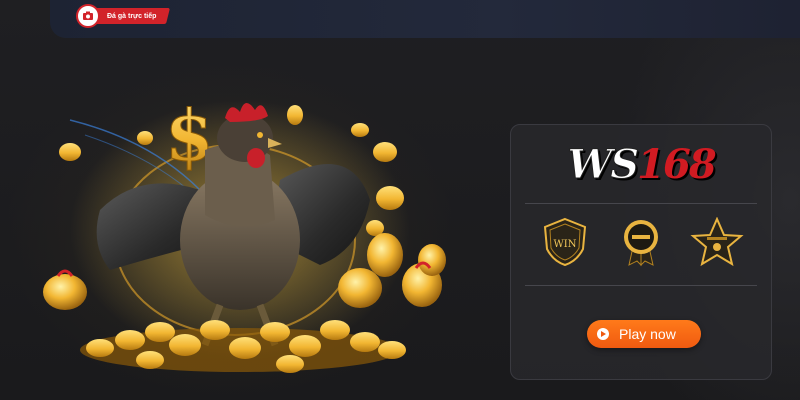 This screenshot has height=400, width=800. What do you see at coordinates (647, 334) in the screenshot?
I see `play-now-label: Play now` at bounding box center [647, 334].